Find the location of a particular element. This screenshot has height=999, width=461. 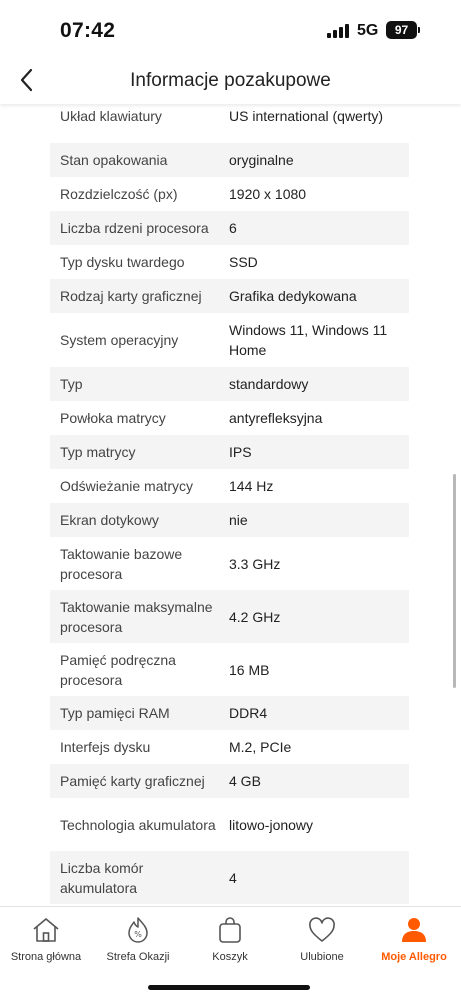

spec-label: Liczba komór akumulatora is located at coordinates (102, 877).